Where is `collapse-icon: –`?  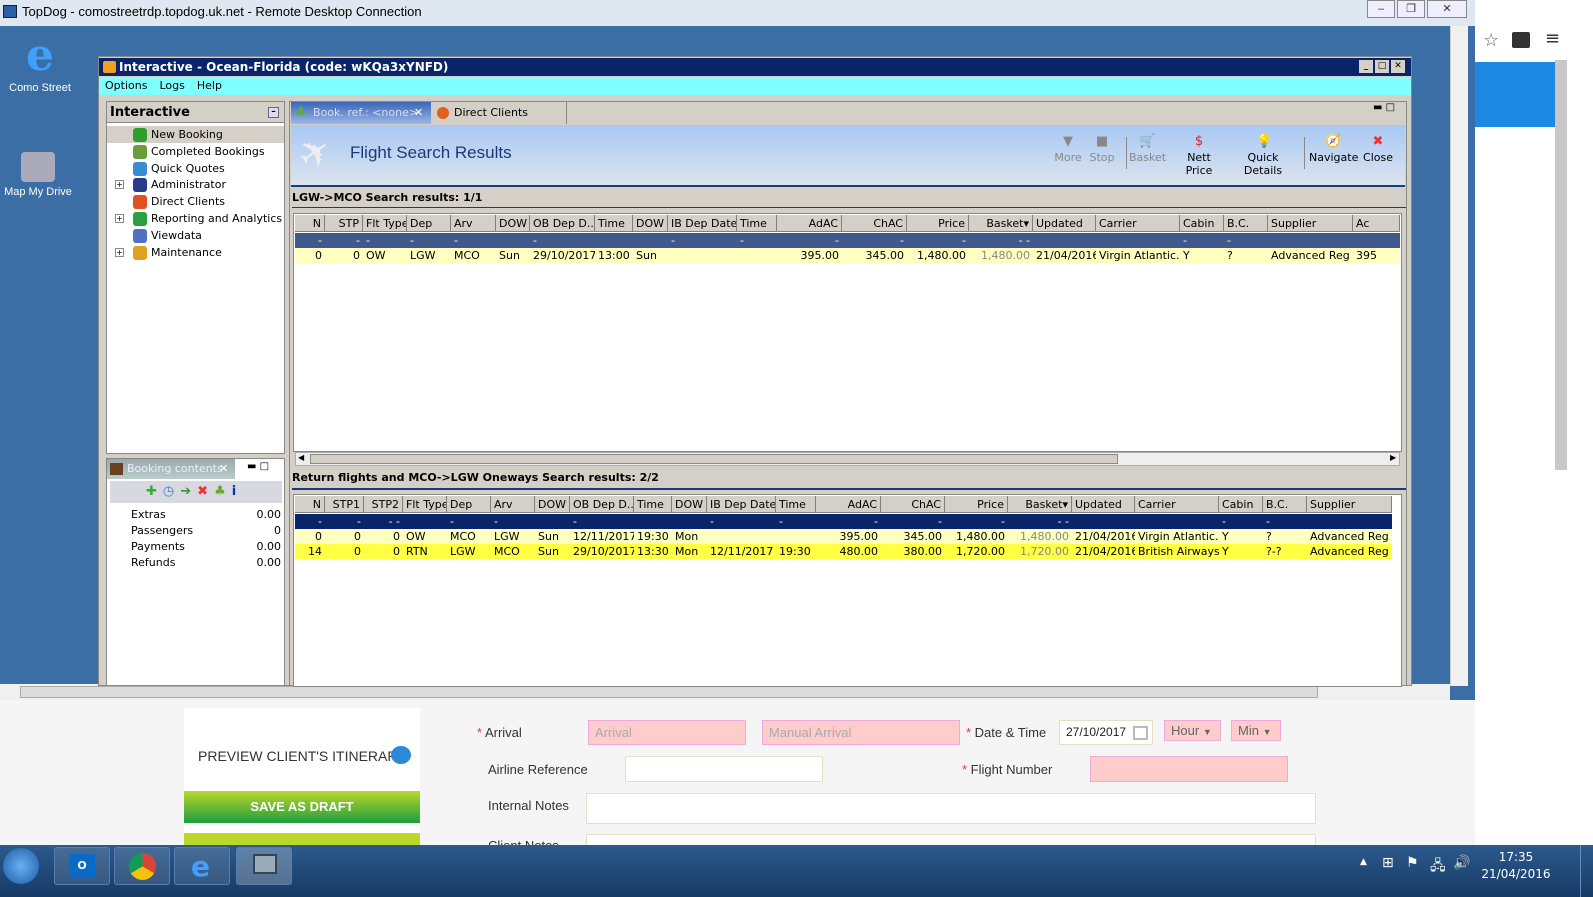
collapse-icon: – is located at coordinates (273, 112).